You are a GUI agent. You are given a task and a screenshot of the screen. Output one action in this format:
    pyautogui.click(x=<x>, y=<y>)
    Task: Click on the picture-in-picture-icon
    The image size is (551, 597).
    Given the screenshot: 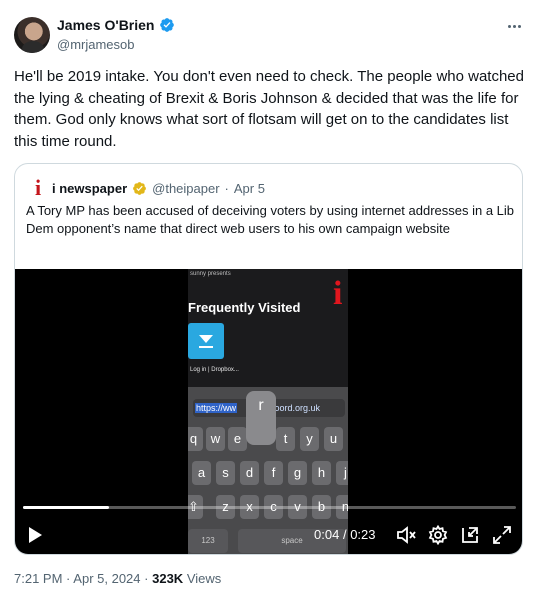 What is the action you would take?
    pyautogui.click(x=470, y=535)
    